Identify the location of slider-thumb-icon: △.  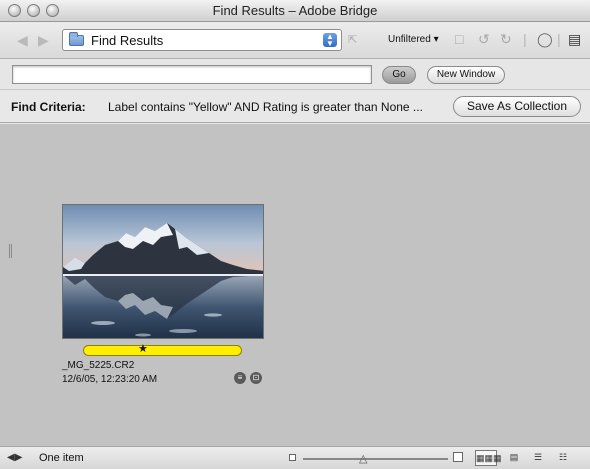
(363, 458).